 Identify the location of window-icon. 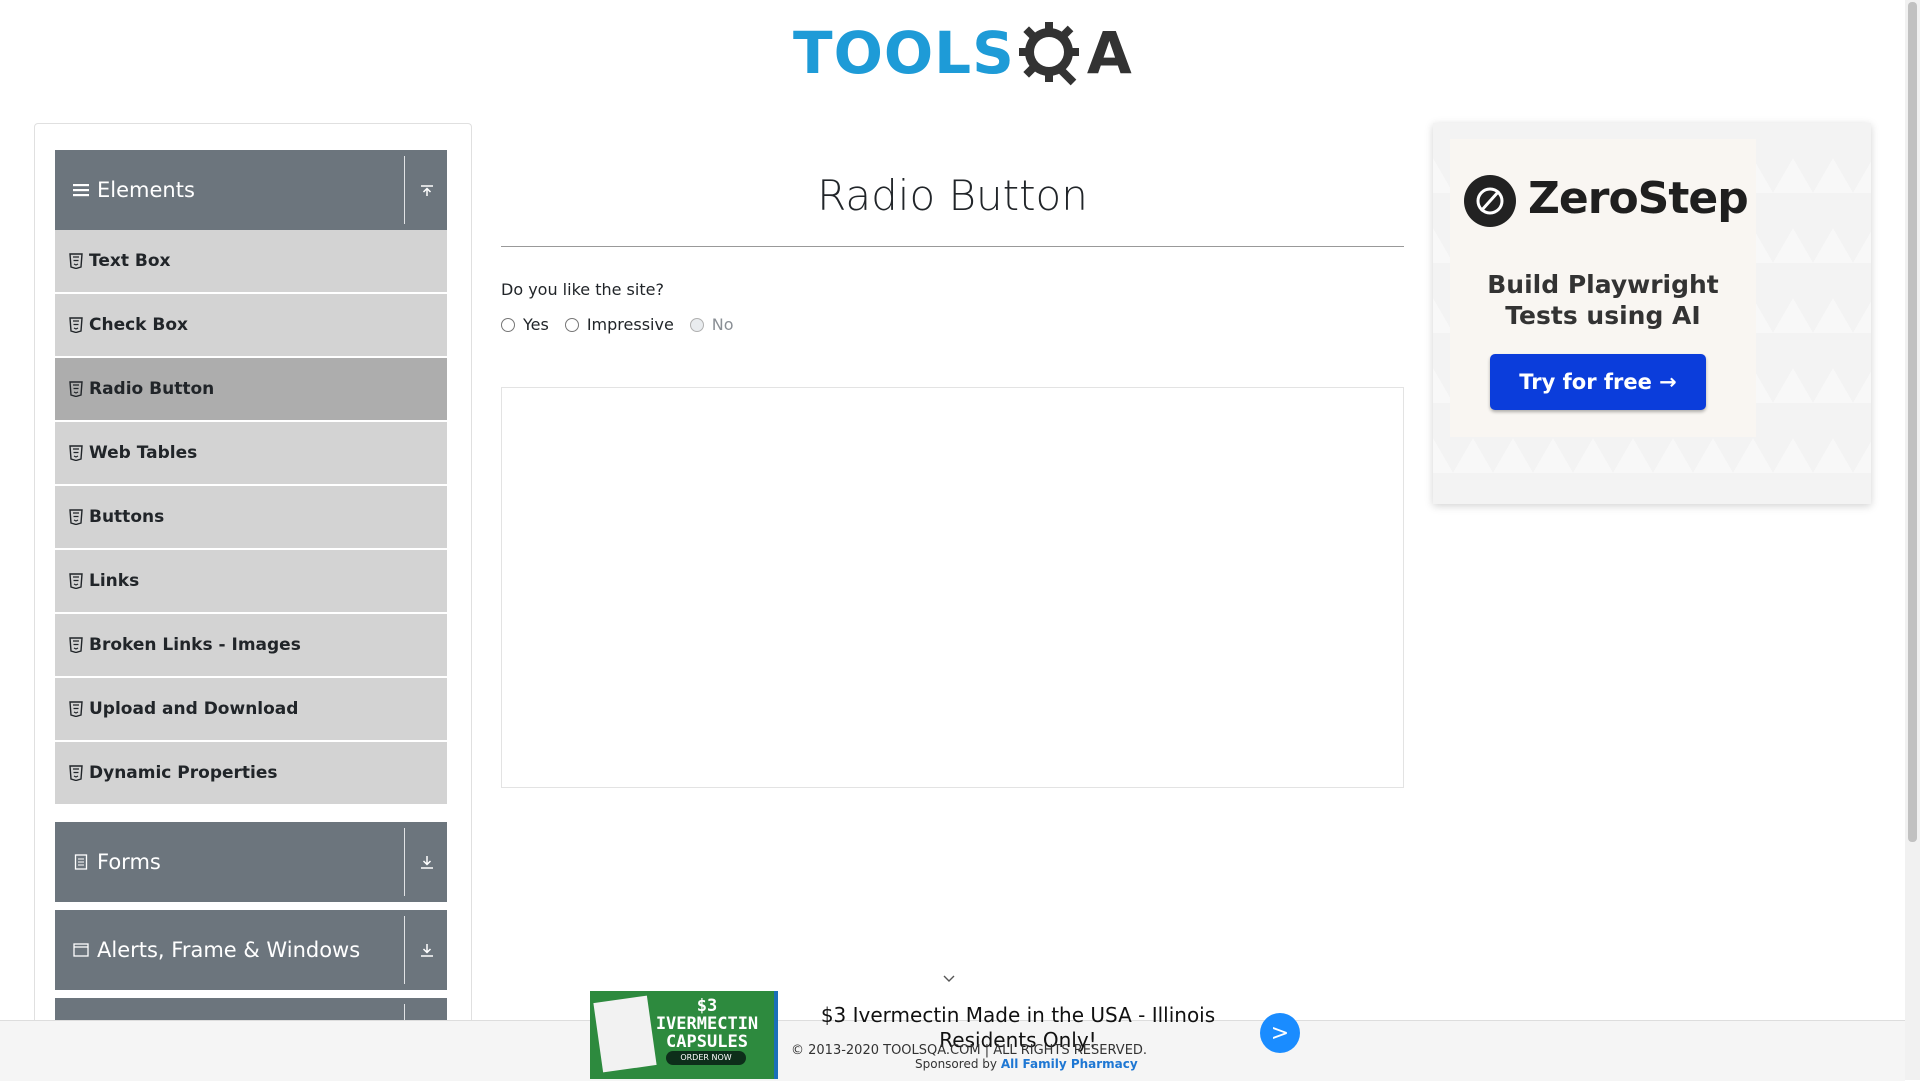
(81, 950).